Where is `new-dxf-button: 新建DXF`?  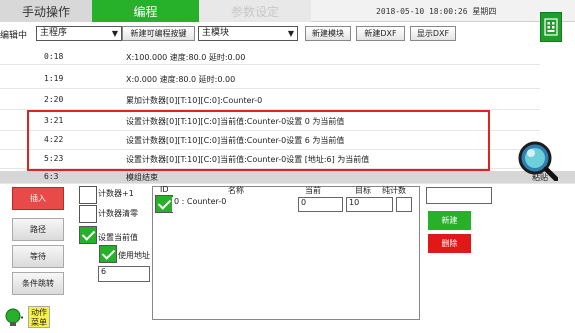
new-dxf-button: 新建DXF is located at coordinates (380, 33).